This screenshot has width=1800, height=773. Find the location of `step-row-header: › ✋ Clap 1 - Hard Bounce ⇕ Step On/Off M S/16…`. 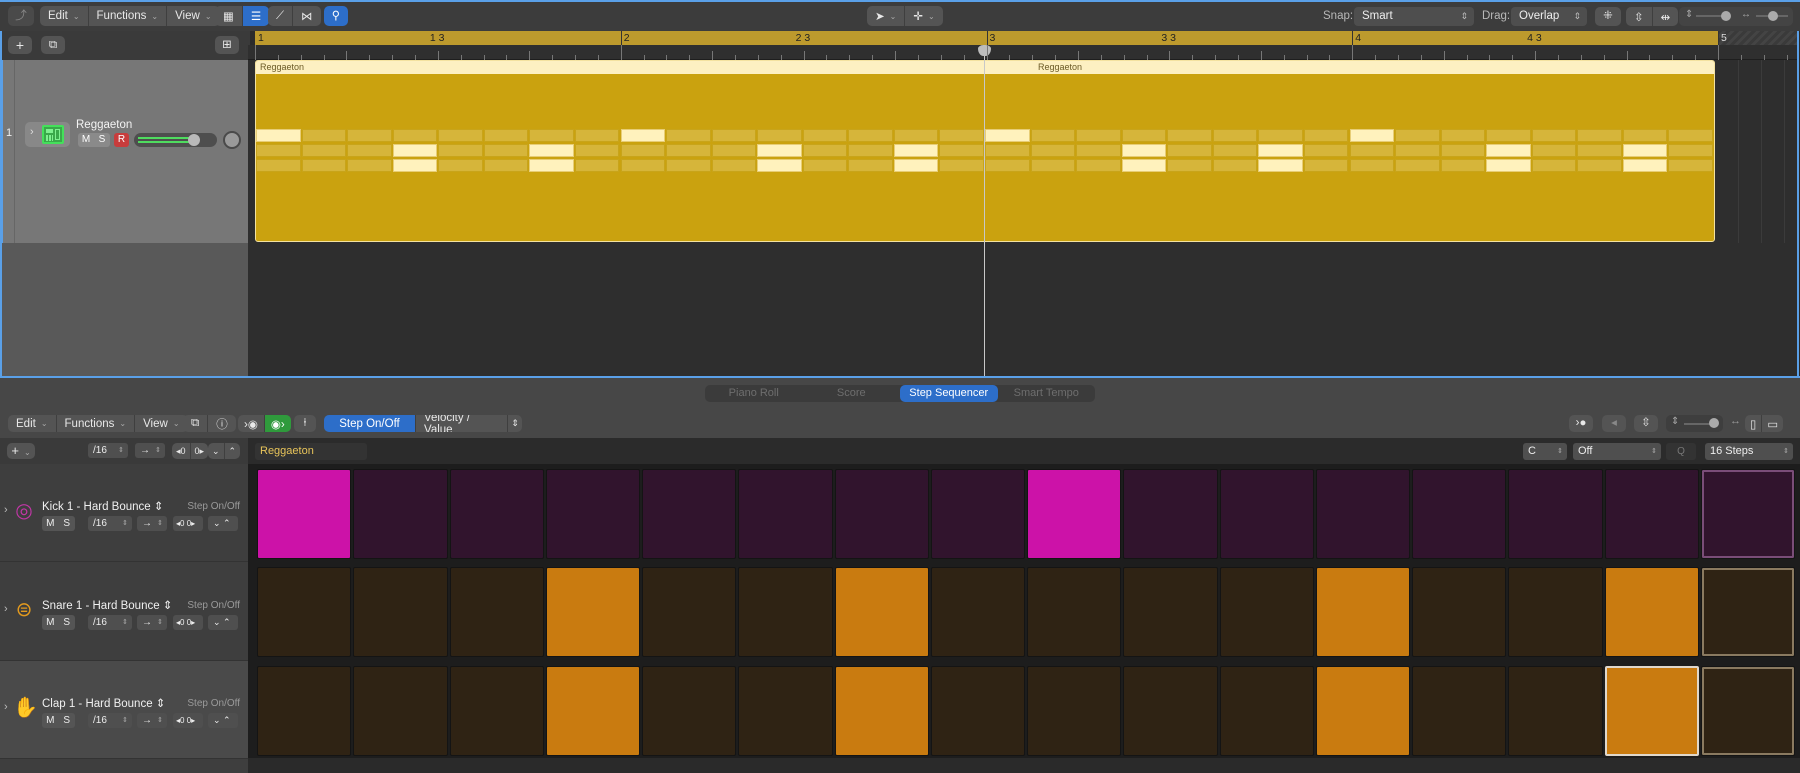

step-row-header: › ✋ Clap 1 - Hard Bounce ⇕ Step On/Off M S/16… is located at coordinates (124, 710).